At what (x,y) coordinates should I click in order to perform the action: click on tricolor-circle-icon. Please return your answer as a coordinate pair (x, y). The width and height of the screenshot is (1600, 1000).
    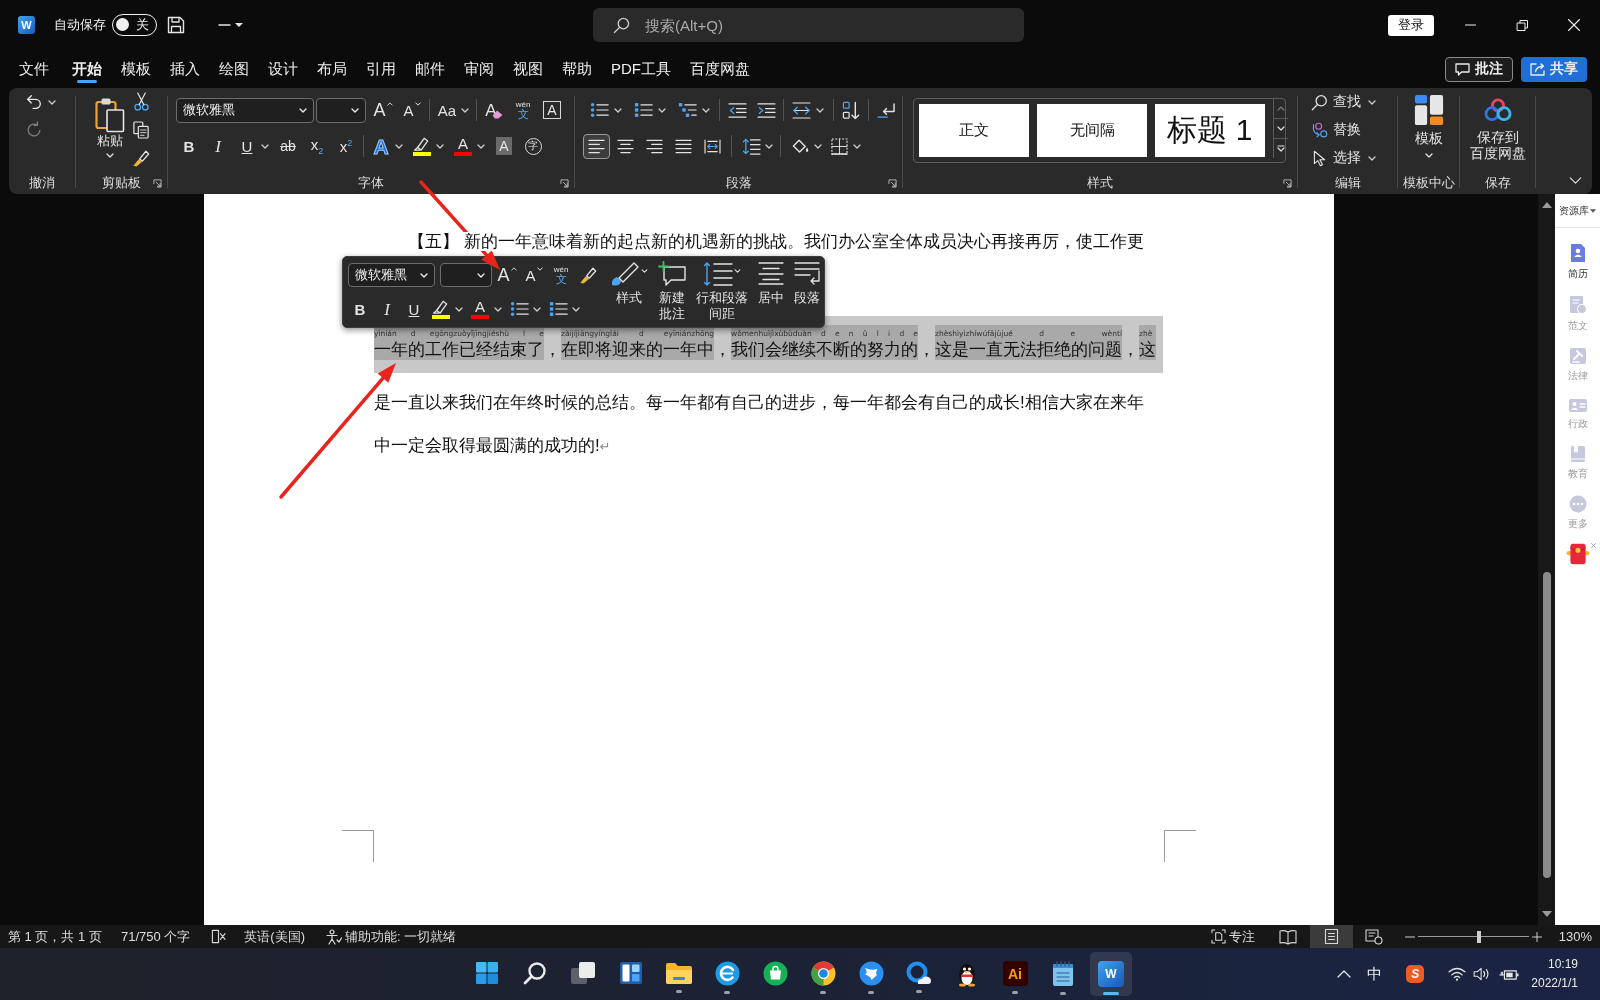
    Looking at the image, I should click on (823, 973).